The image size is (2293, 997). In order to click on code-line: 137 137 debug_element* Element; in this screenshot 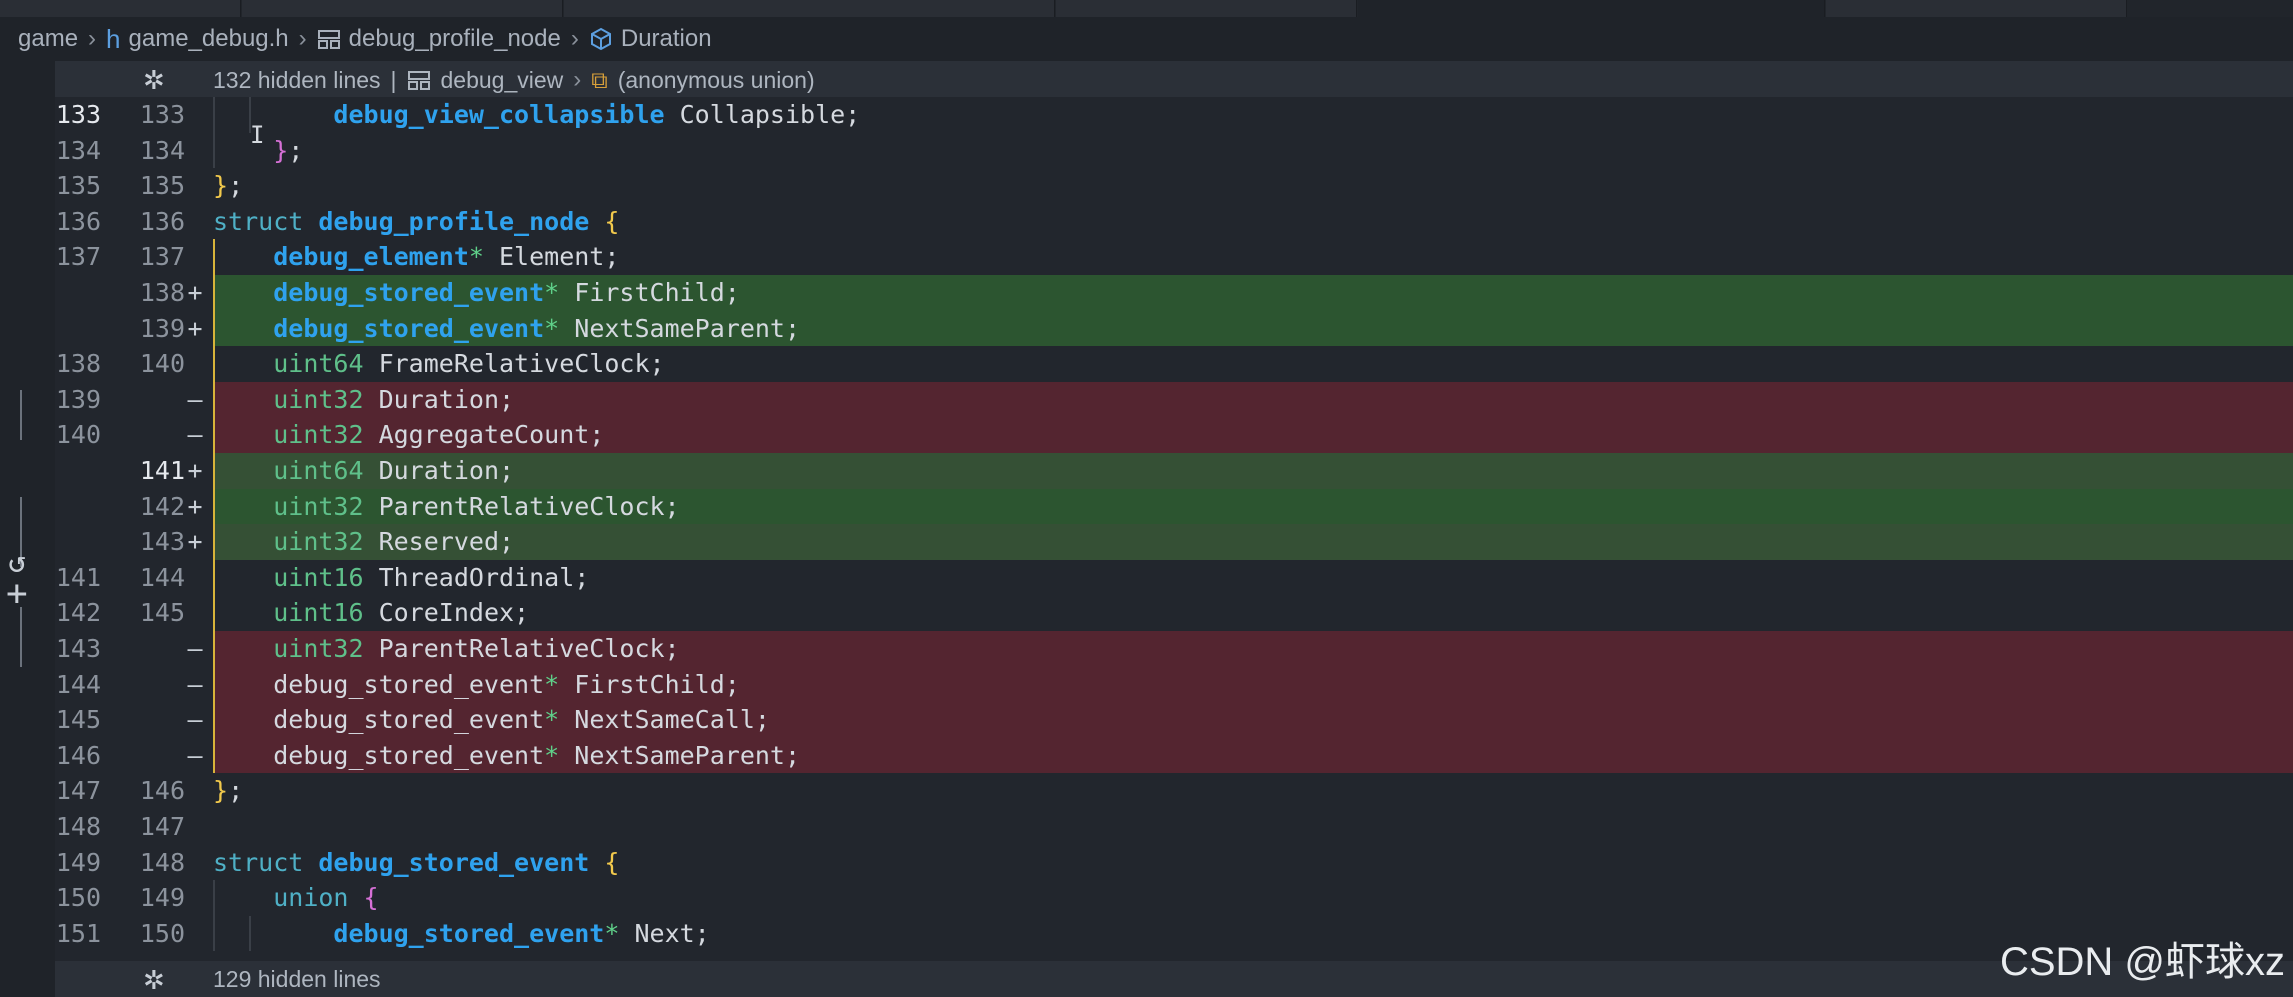, I will do `click(1174, 257)`.